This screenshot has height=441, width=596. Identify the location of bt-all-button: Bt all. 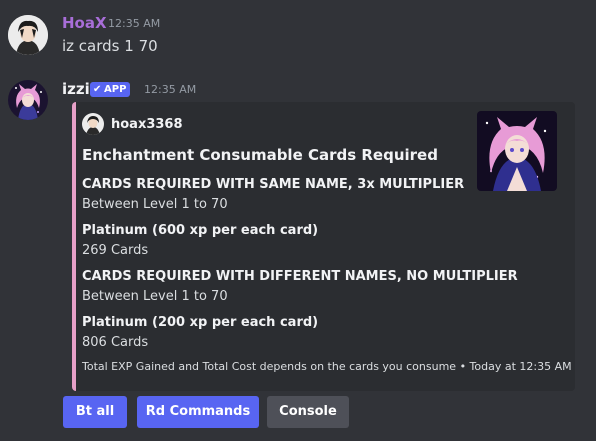
(95, 412).